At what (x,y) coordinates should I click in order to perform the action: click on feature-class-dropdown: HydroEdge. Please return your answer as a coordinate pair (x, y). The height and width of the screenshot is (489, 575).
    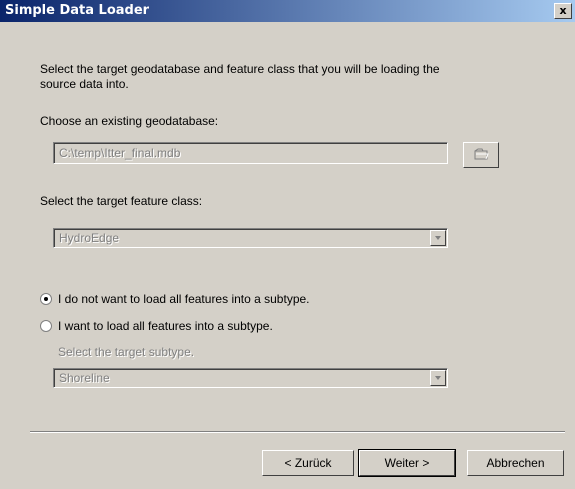
    Looking at the image, I should click on (250, 238).